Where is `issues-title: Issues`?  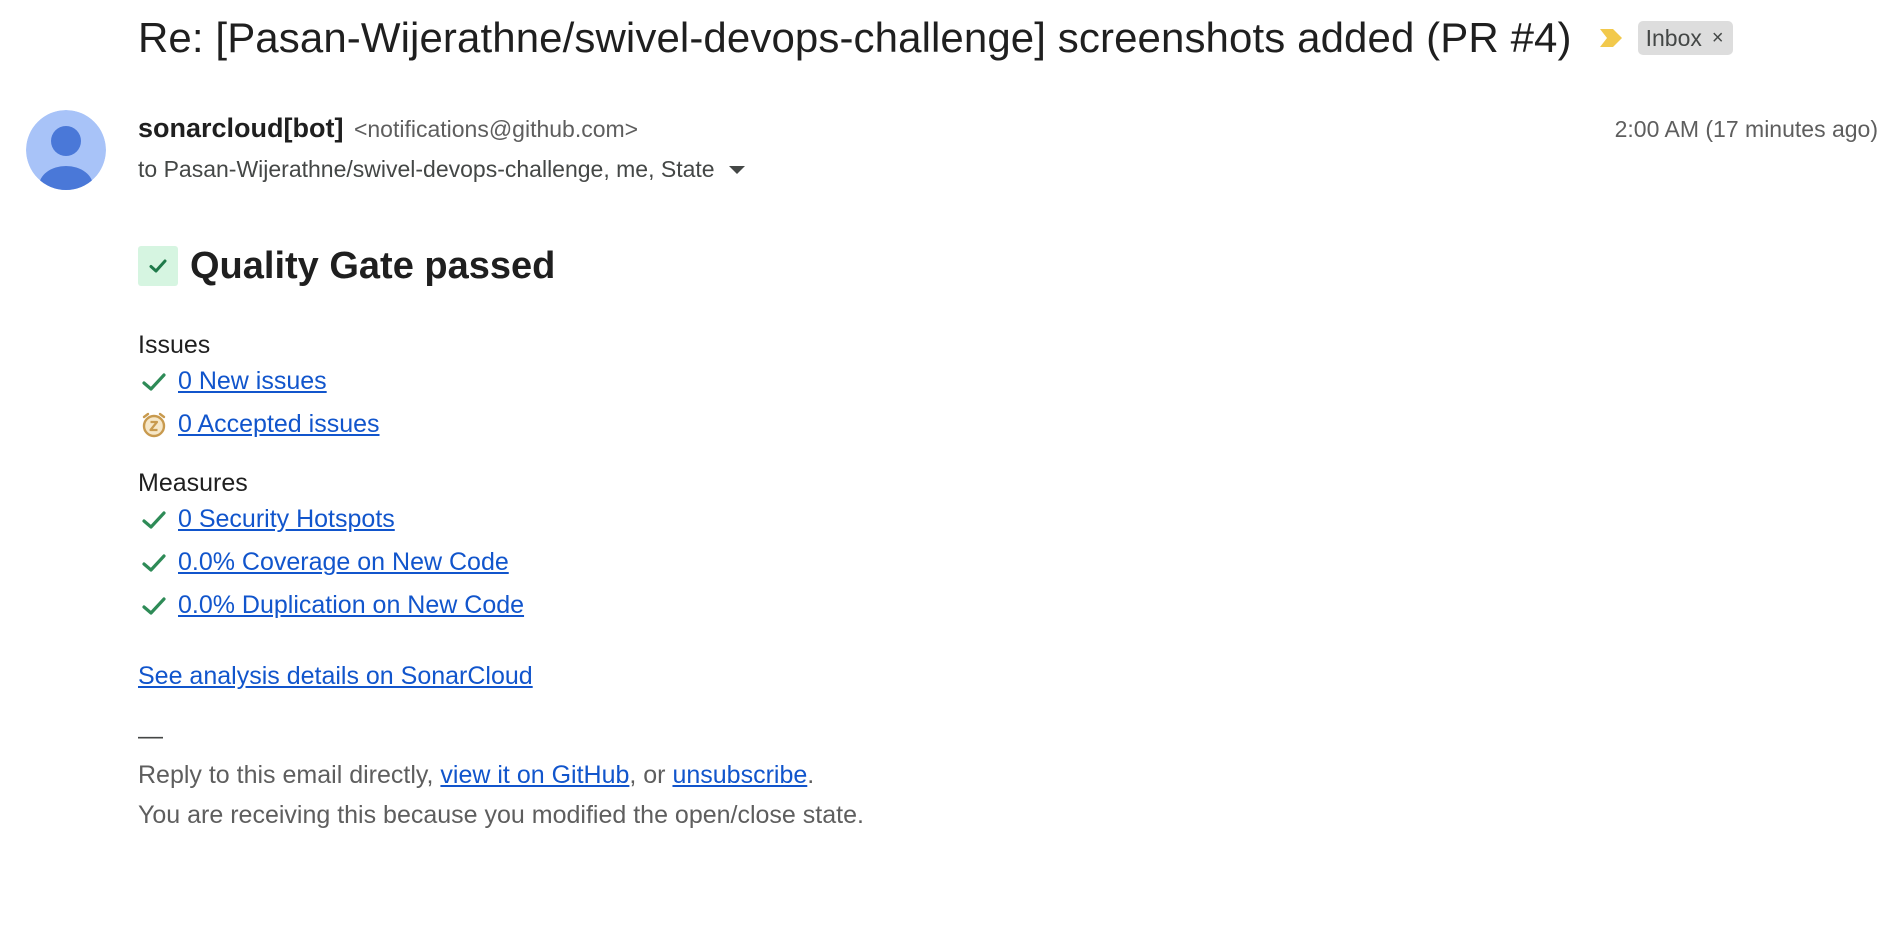 issues-title: Issues is located at coordinates (174, 345).